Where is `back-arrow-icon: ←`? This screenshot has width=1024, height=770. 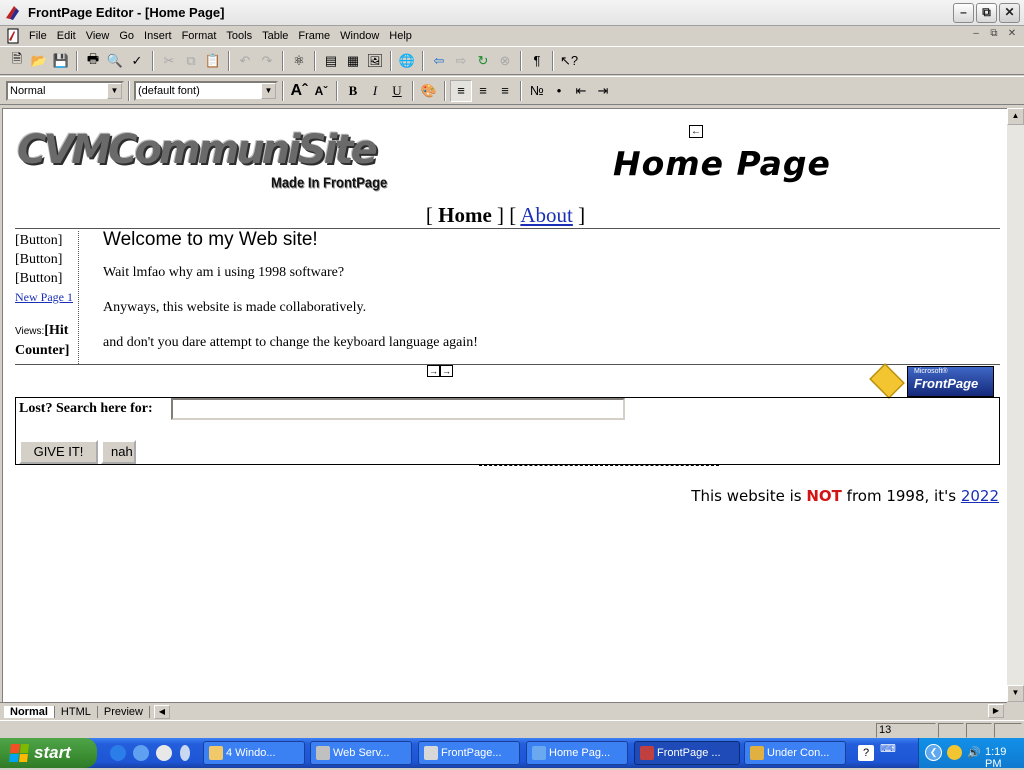 back-arrow-icon: ← is located at coordinates (696, 131).